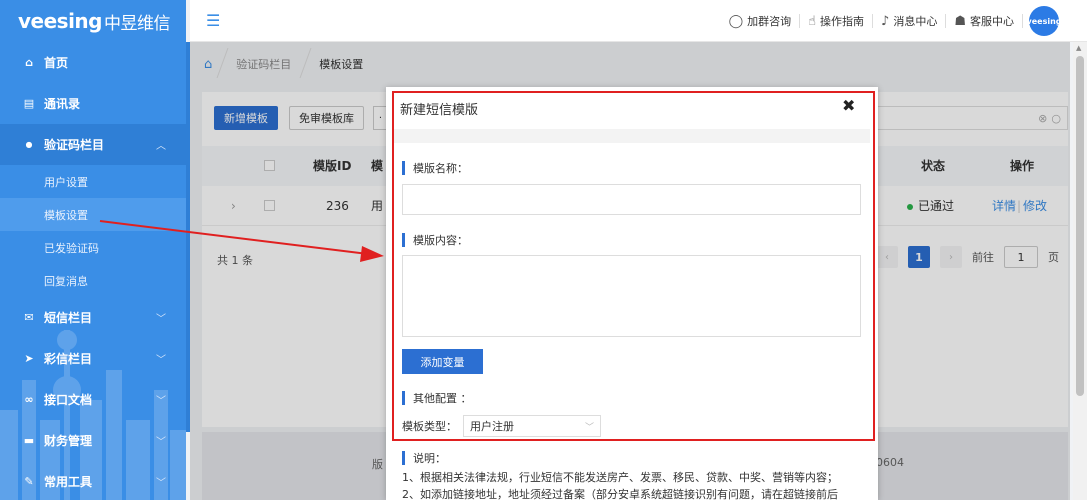 Image resolution: width=1087 pixels, height=500 pixels. I want to click on sidebar-item-finance: ▬ 财务管理 ﹀, so click(93, 440).